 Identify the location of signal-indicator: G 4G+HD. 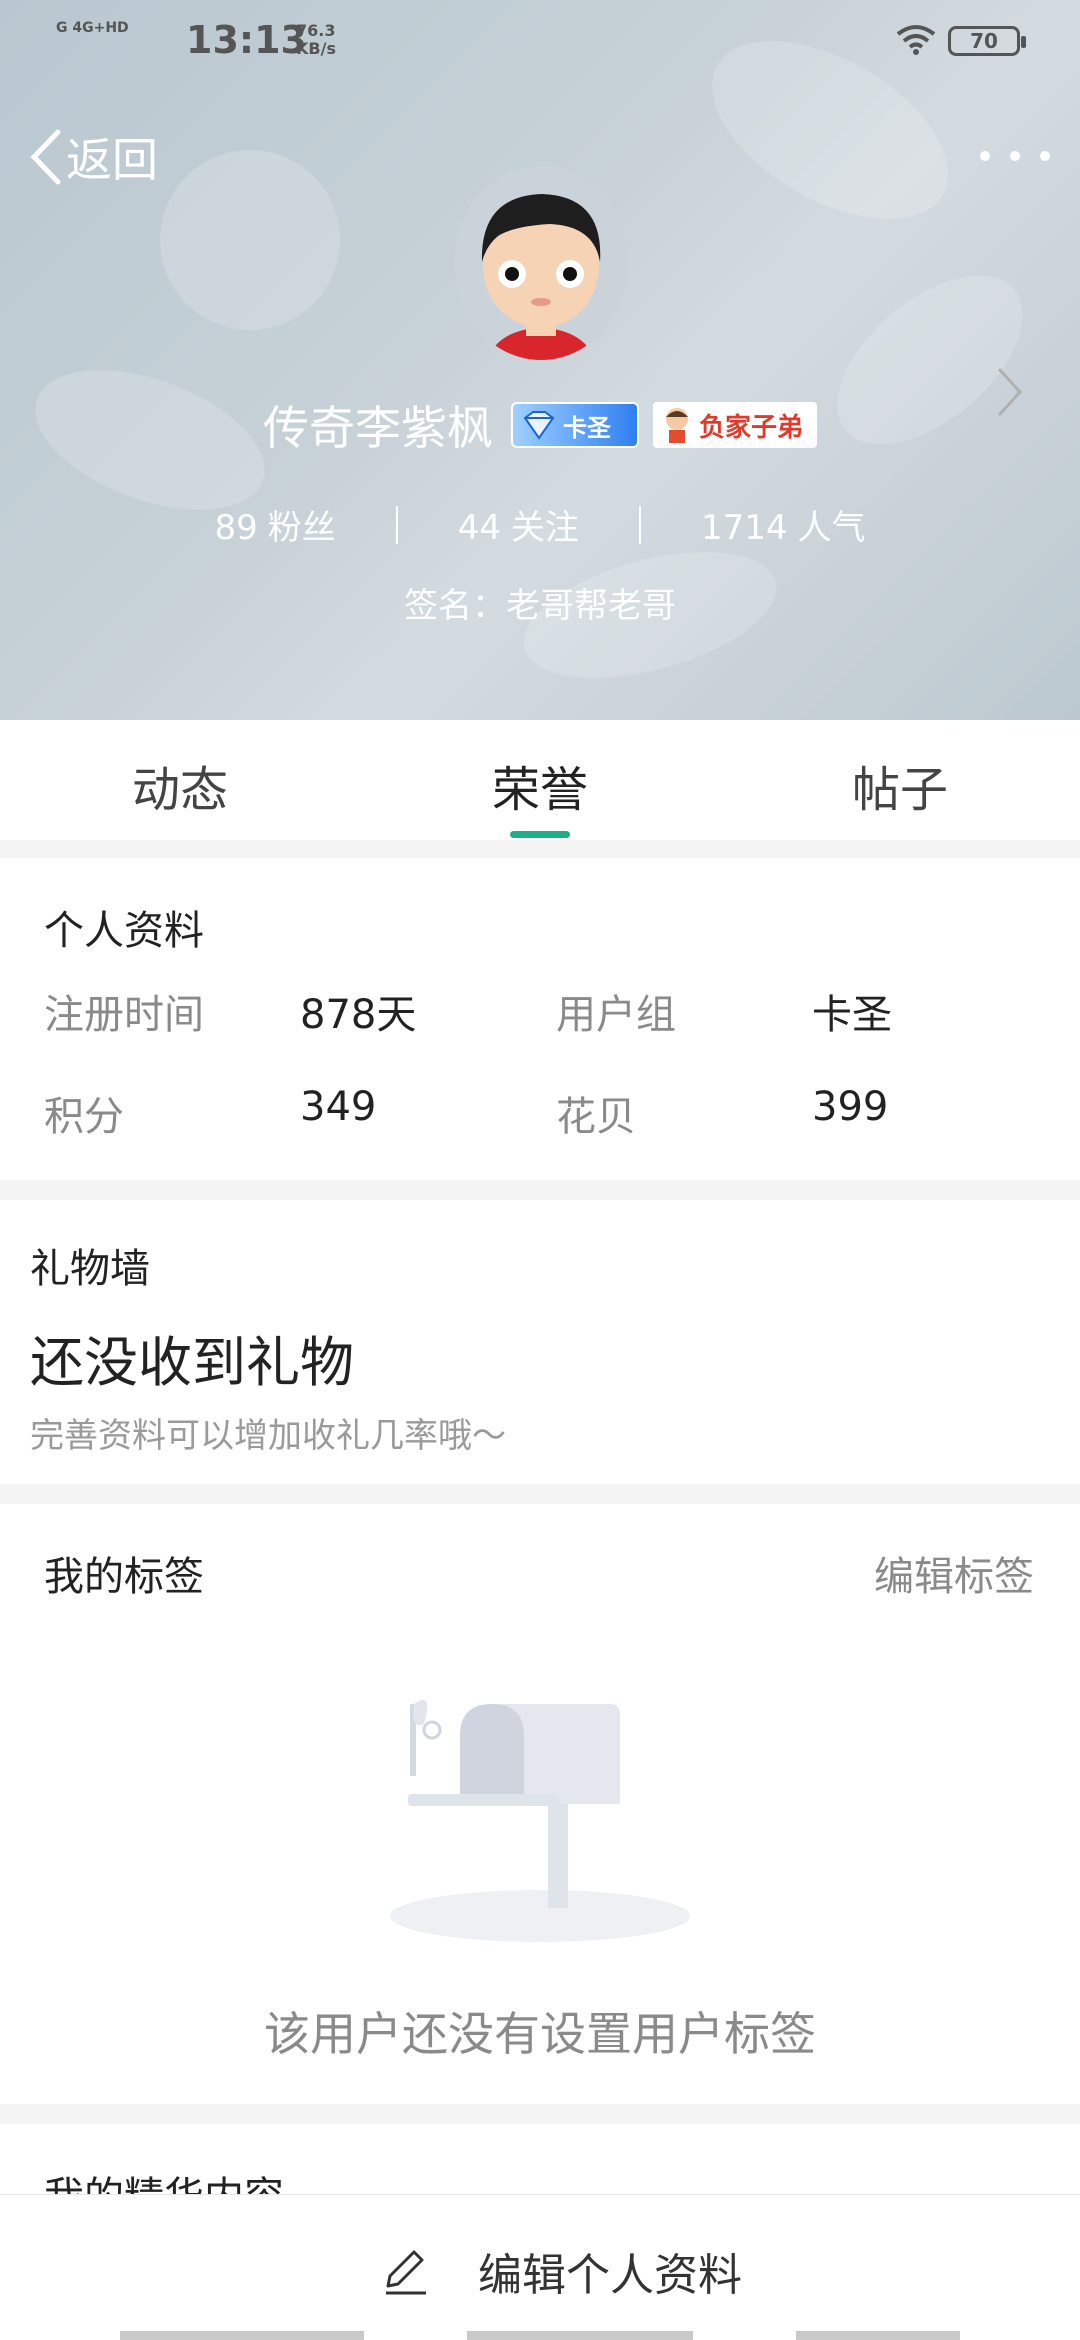
(92, 28).